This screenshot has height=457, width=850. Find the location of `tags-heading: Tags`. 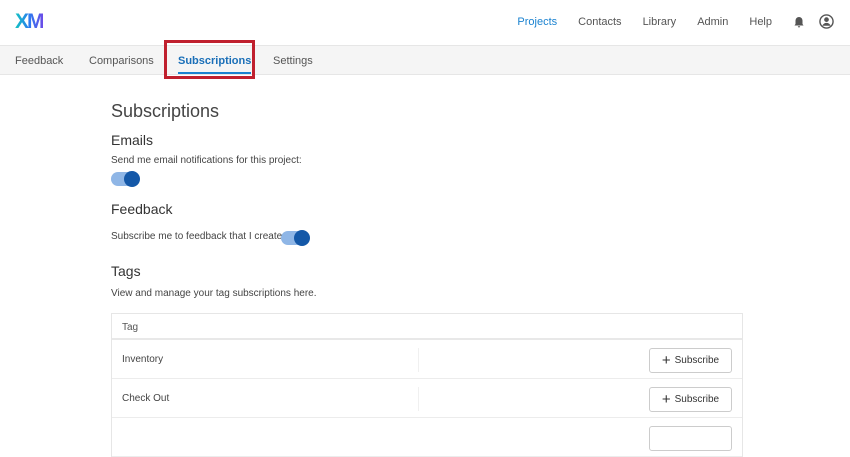

tags-heading: Tags is located at coordinates (126, 271).